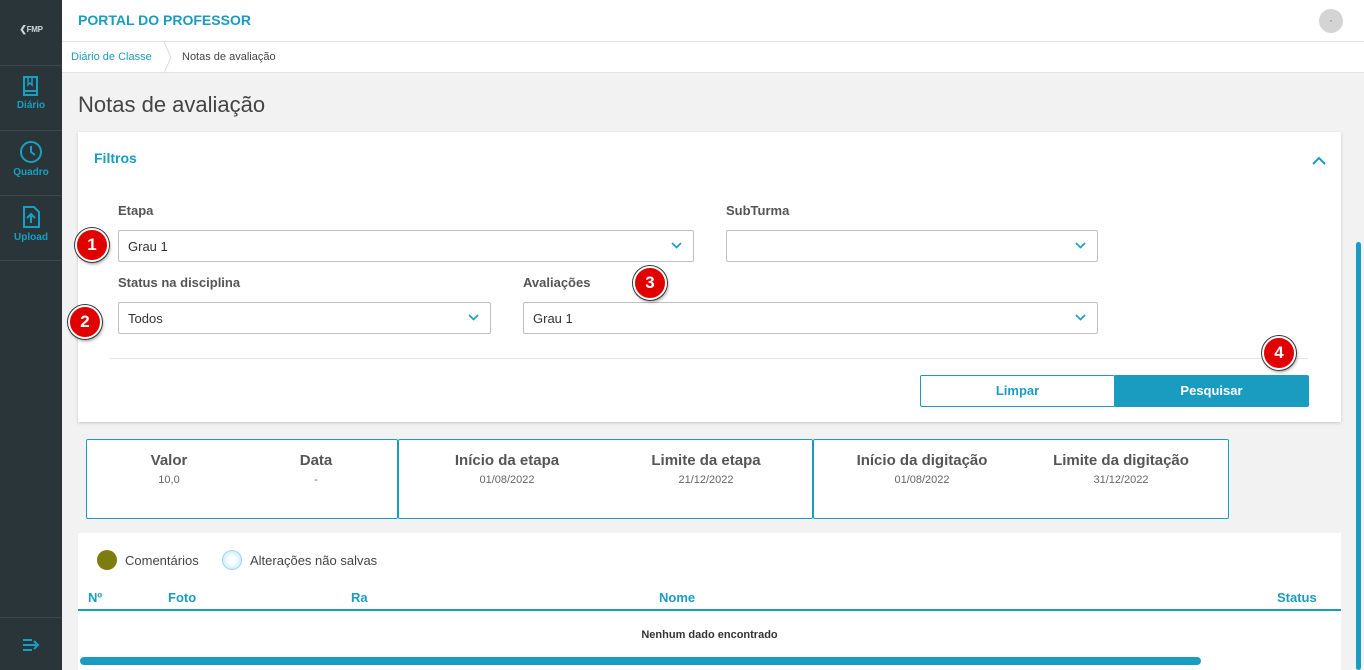  I want to click on unsaved-legend-dot, so click(232, 560).